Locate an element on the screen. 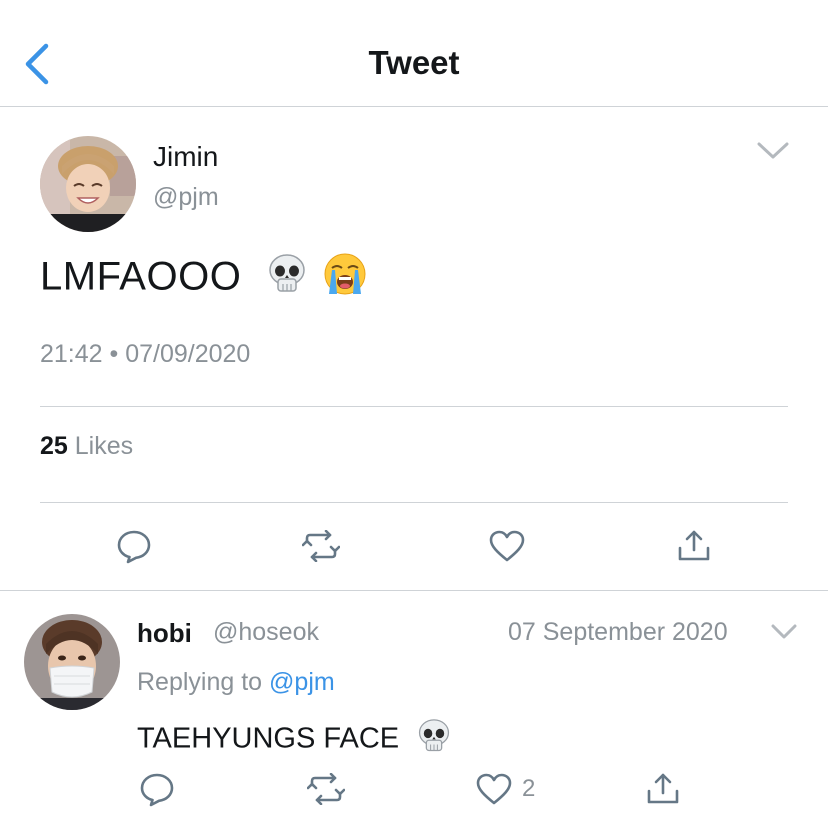 This screenshot has height=822, width=828. likes-count: 25 is located at coordinates (54, 446).